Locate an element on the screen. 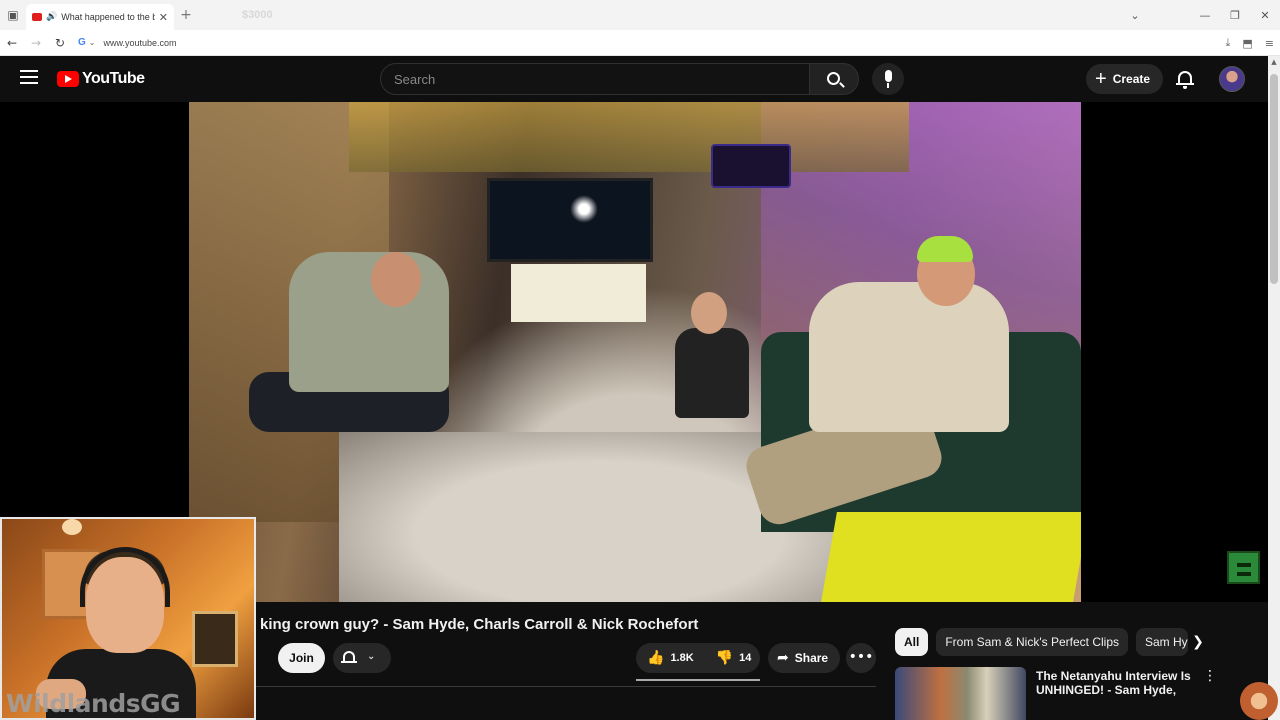  thumbs-up-icon: 👍 is located at coordinates (656, 658).